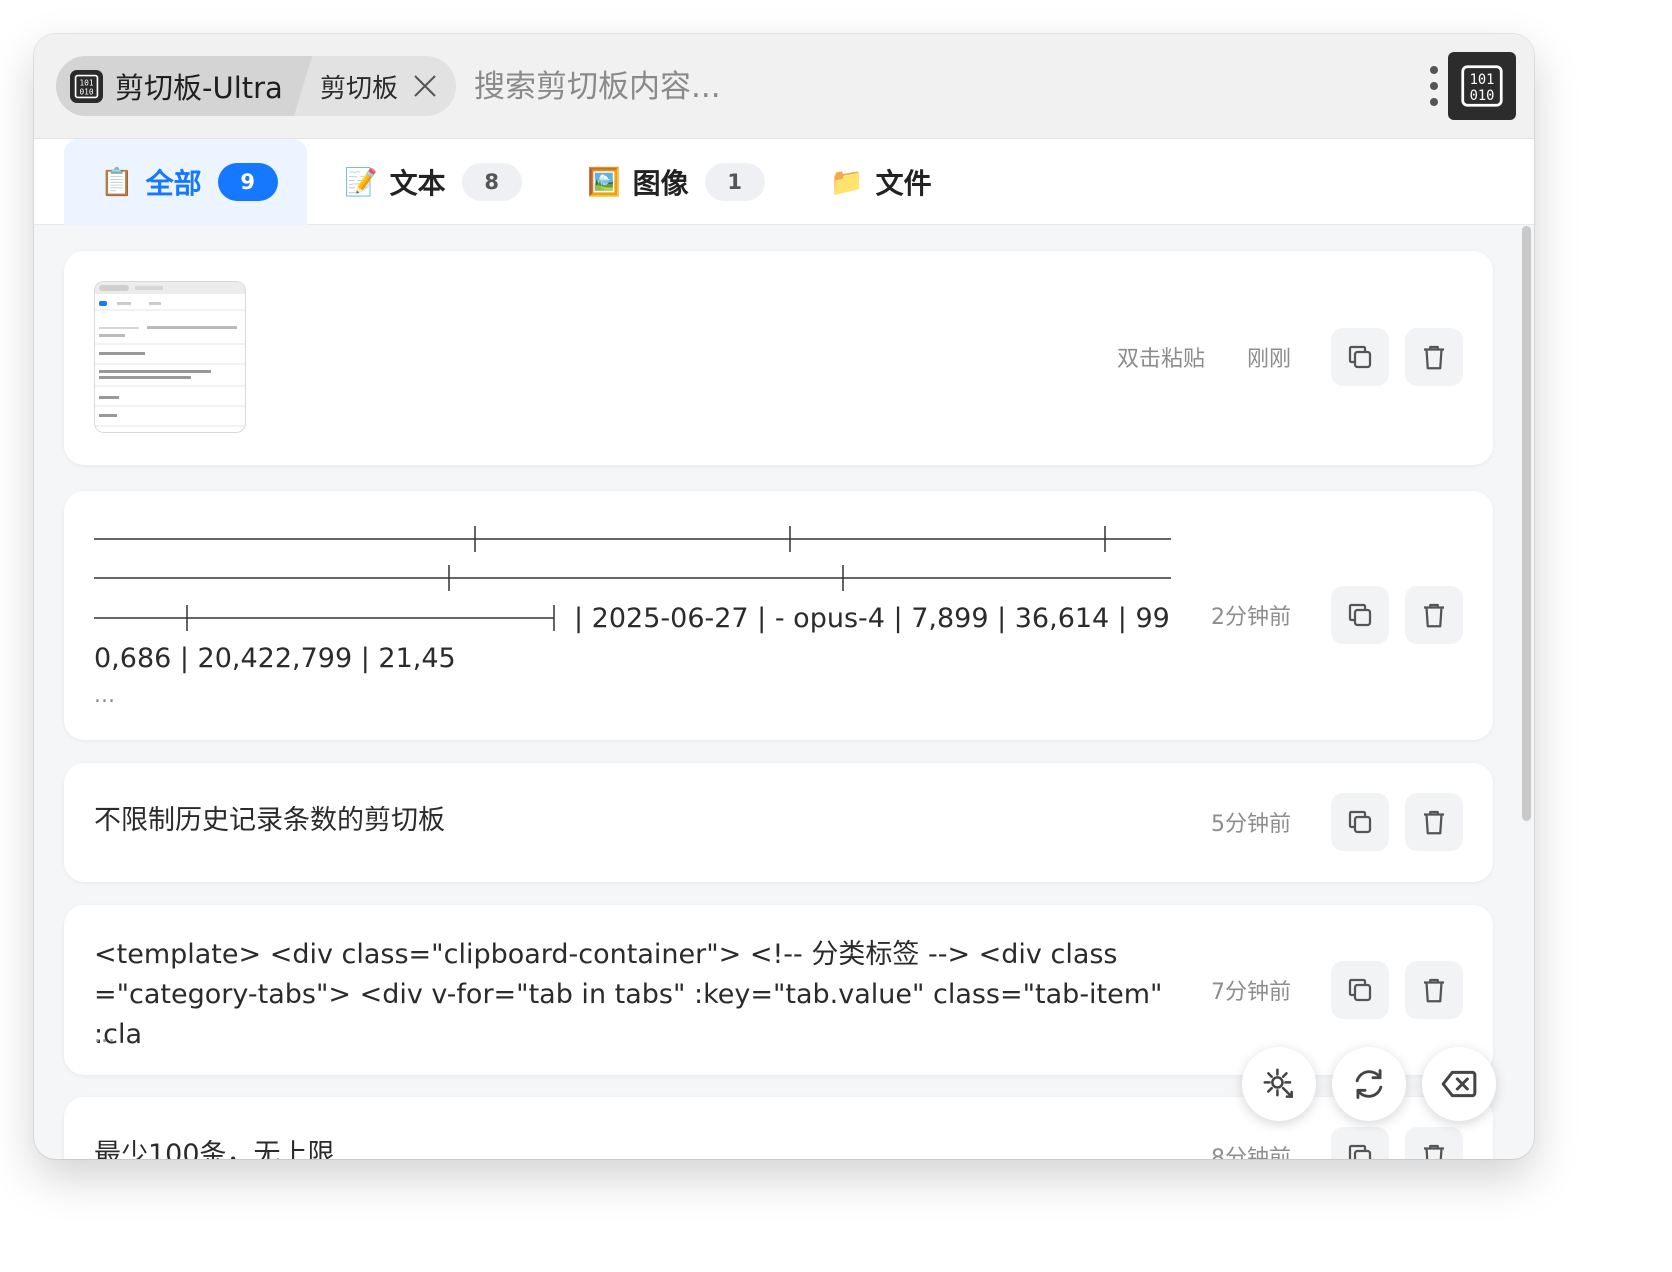  What do you see at coordinates (1251, 824) in the screenshot?
I see `item-time: 5分钟前` at bounding box center [1251, 824].